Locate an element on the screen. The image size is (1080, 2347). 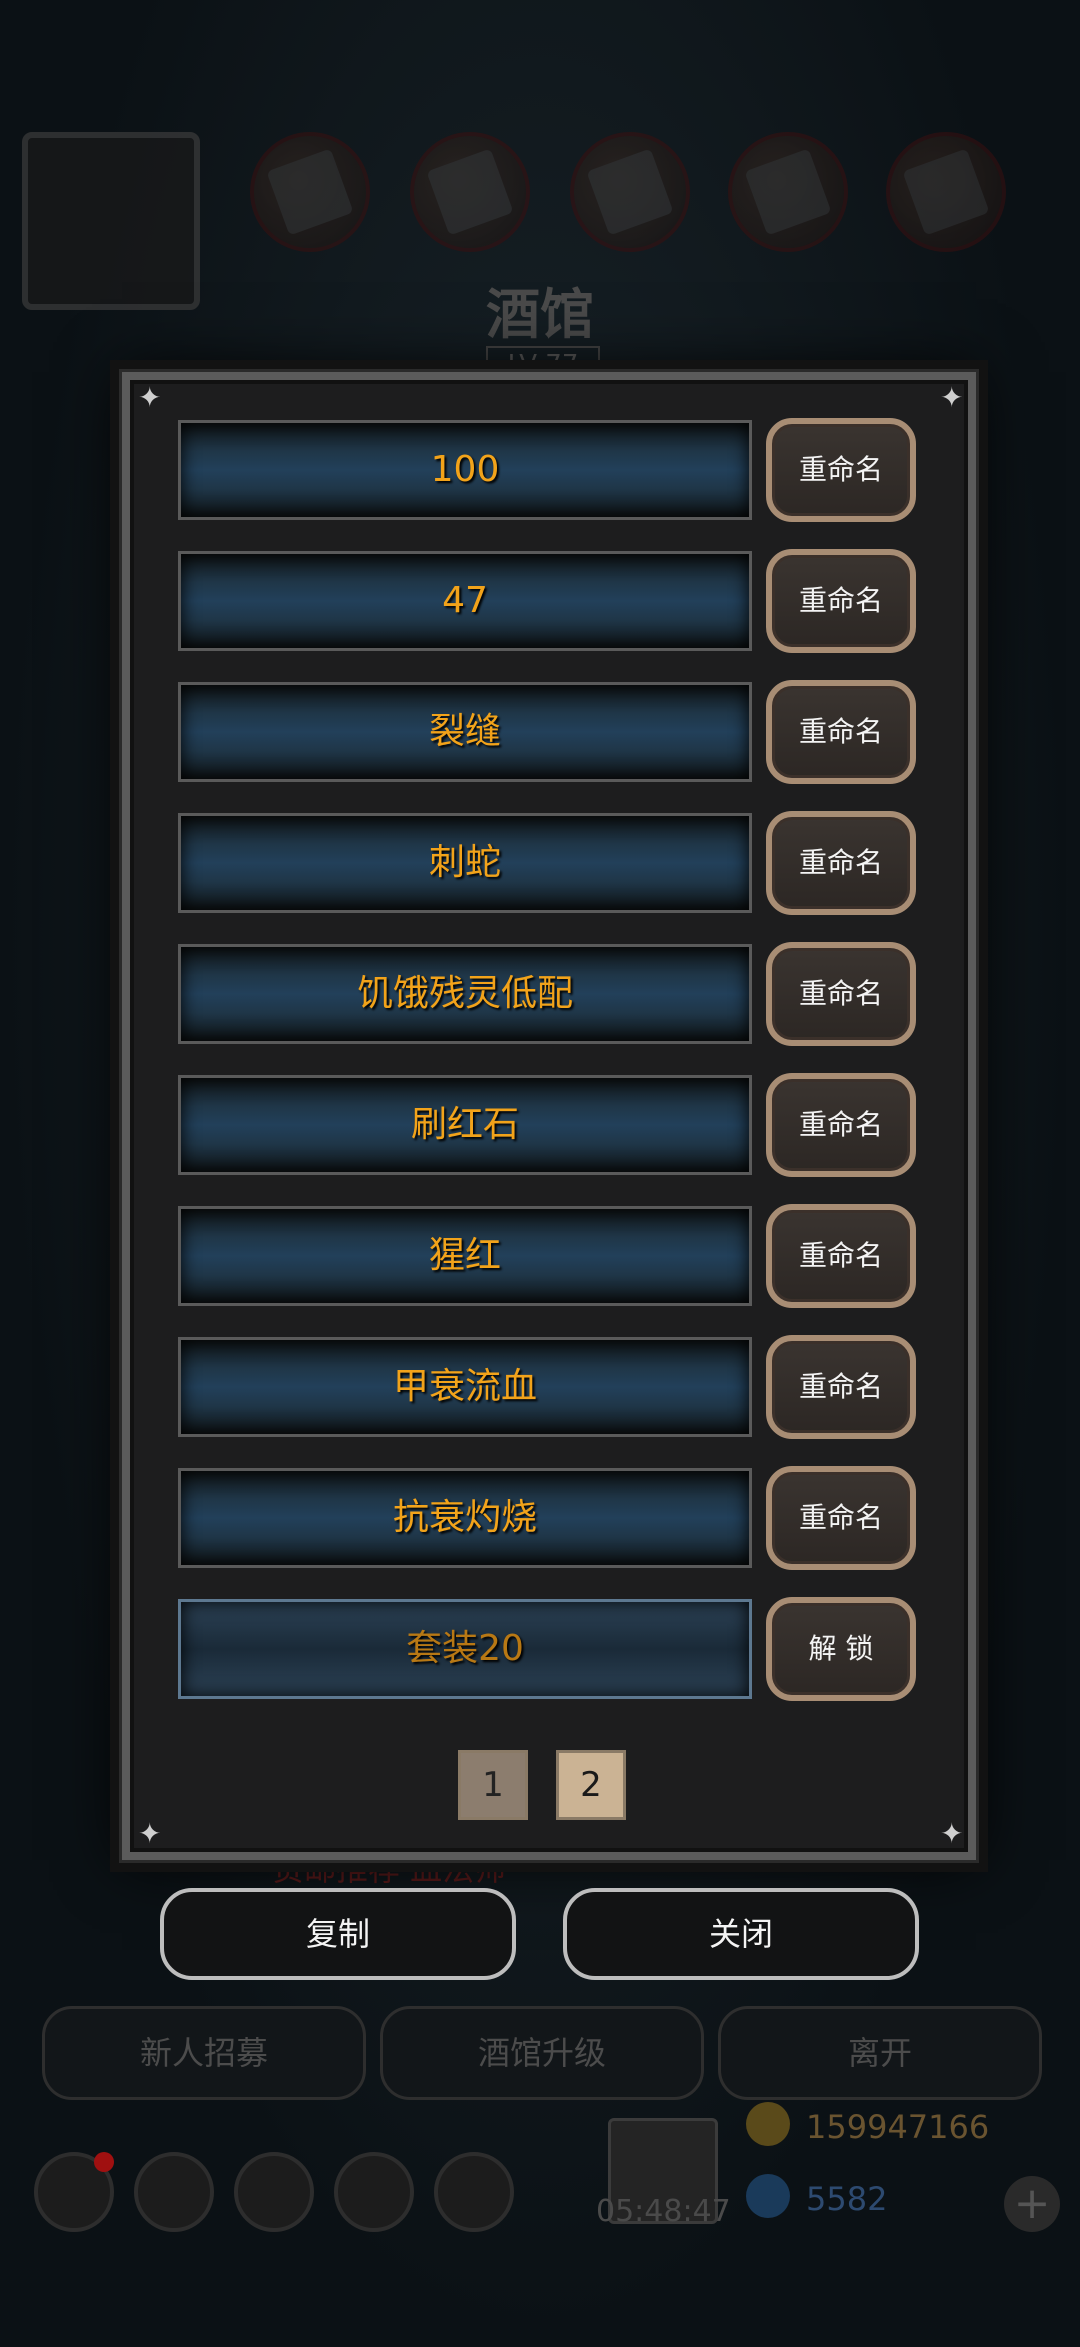
preset-name: 刷红石 is located at coordinates (465, 1125).